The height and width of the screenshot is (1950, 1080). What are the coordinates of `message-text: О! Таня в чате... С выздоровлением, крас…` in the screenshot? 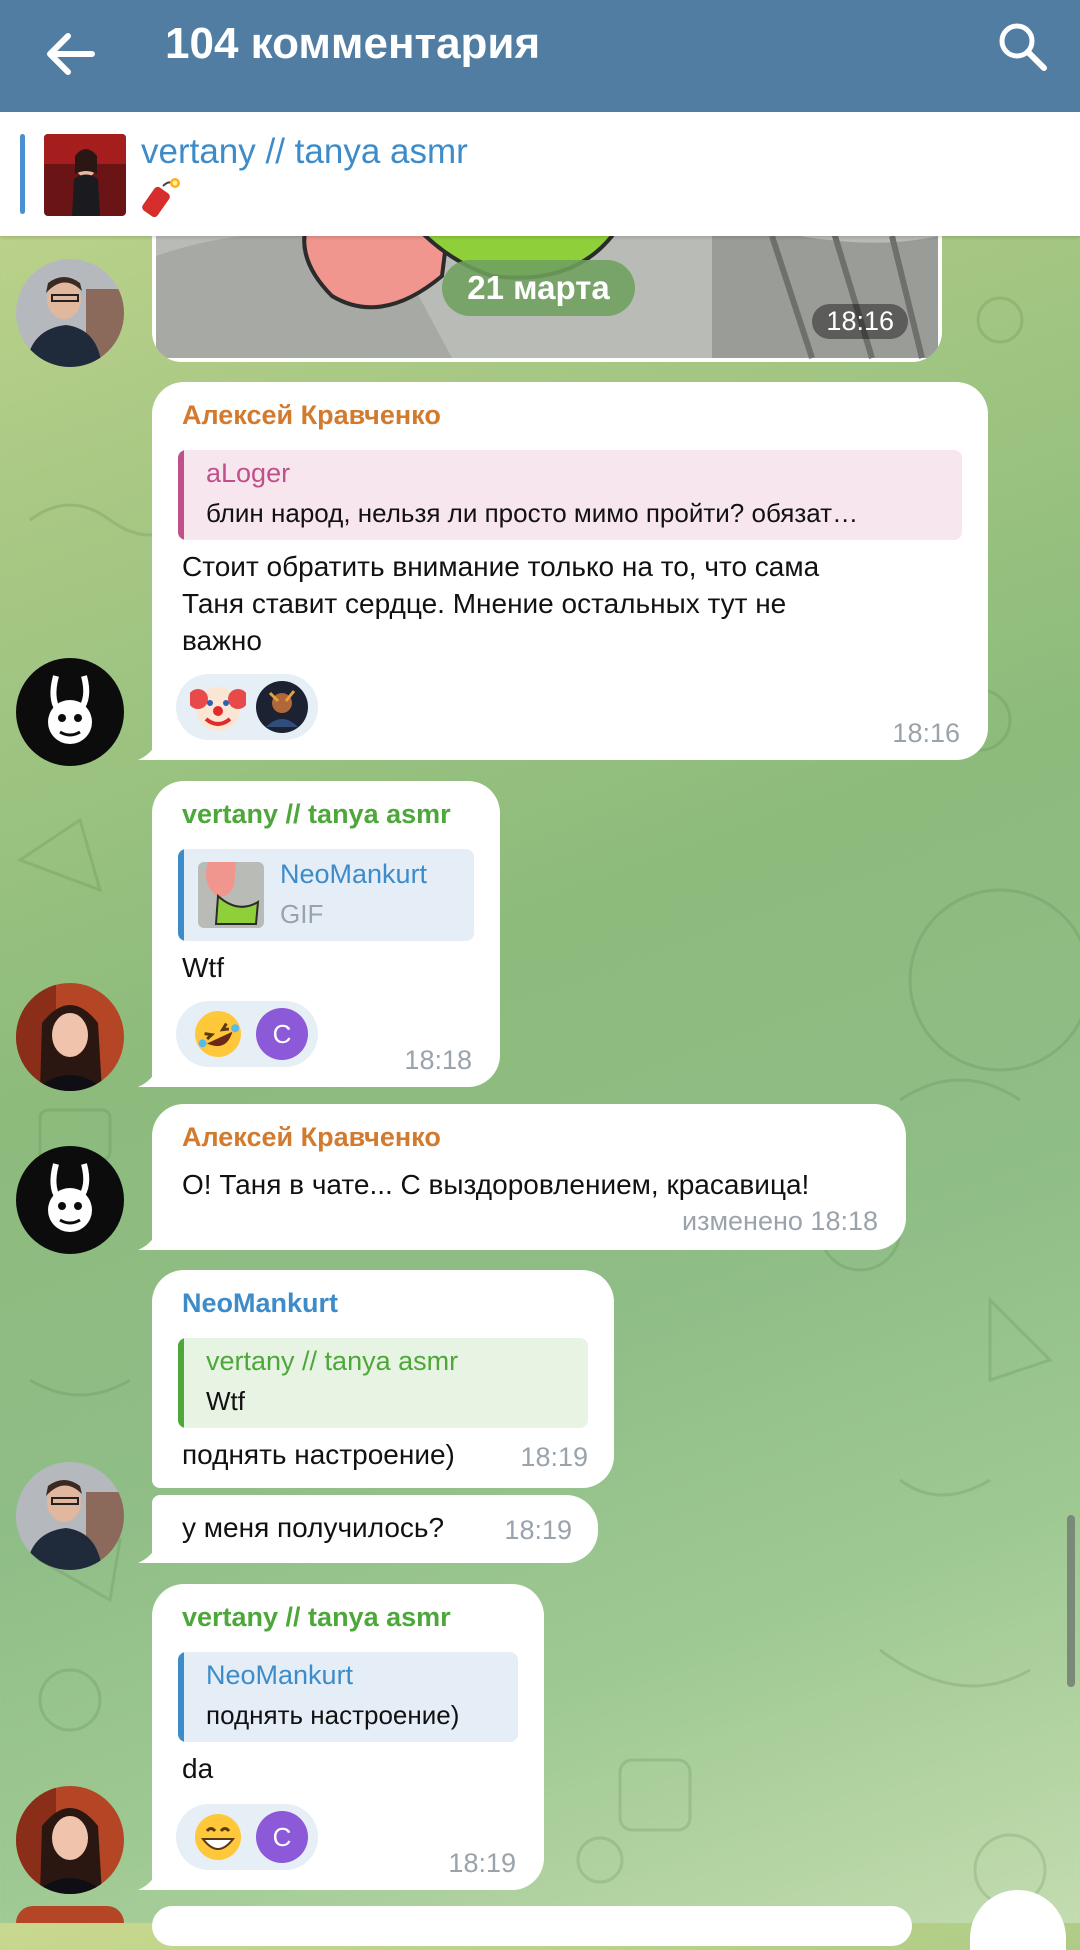 It's located at (496, 1184).